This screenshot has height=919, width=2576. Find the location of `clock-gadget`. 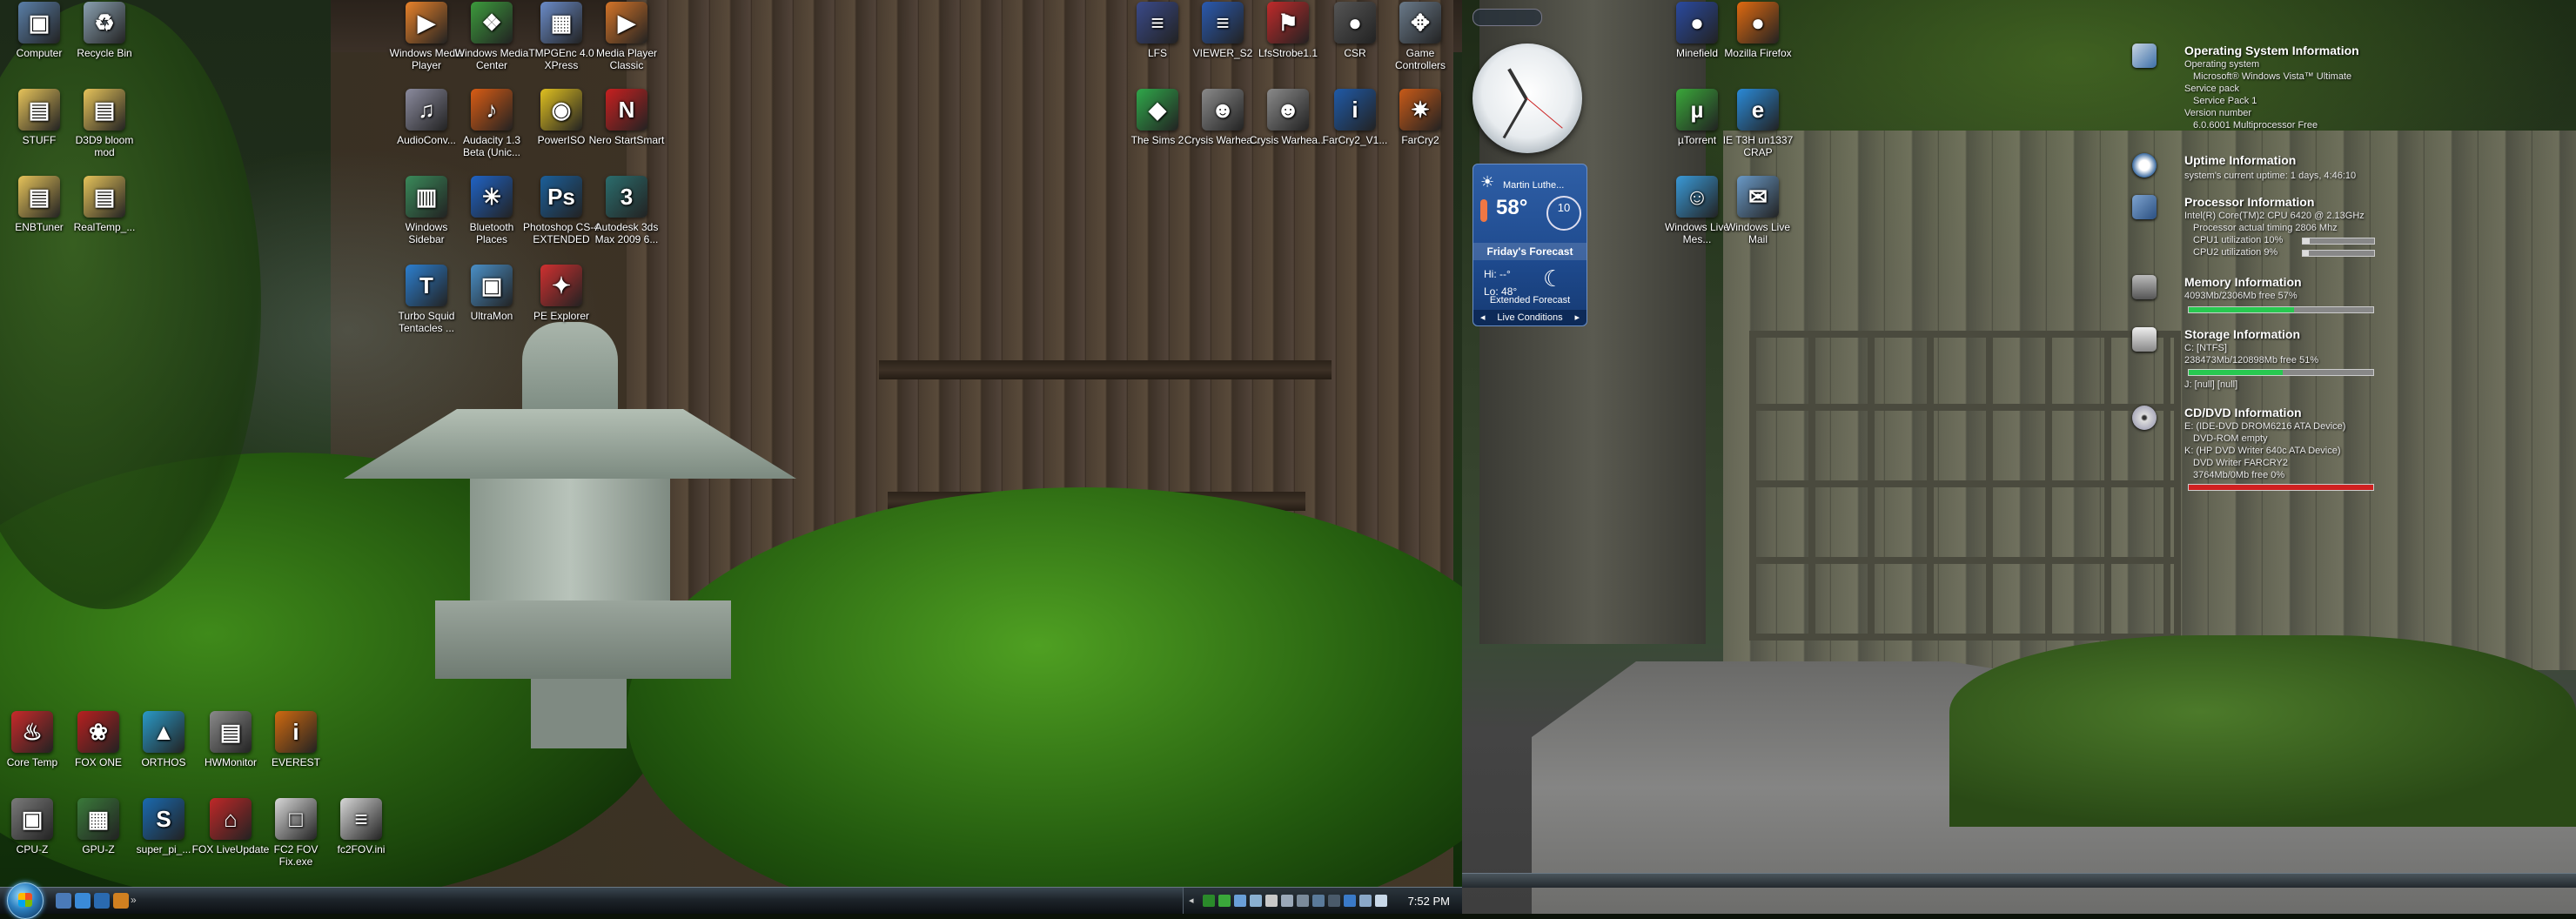

clock-gadget is located at coordinates (1527, 99).